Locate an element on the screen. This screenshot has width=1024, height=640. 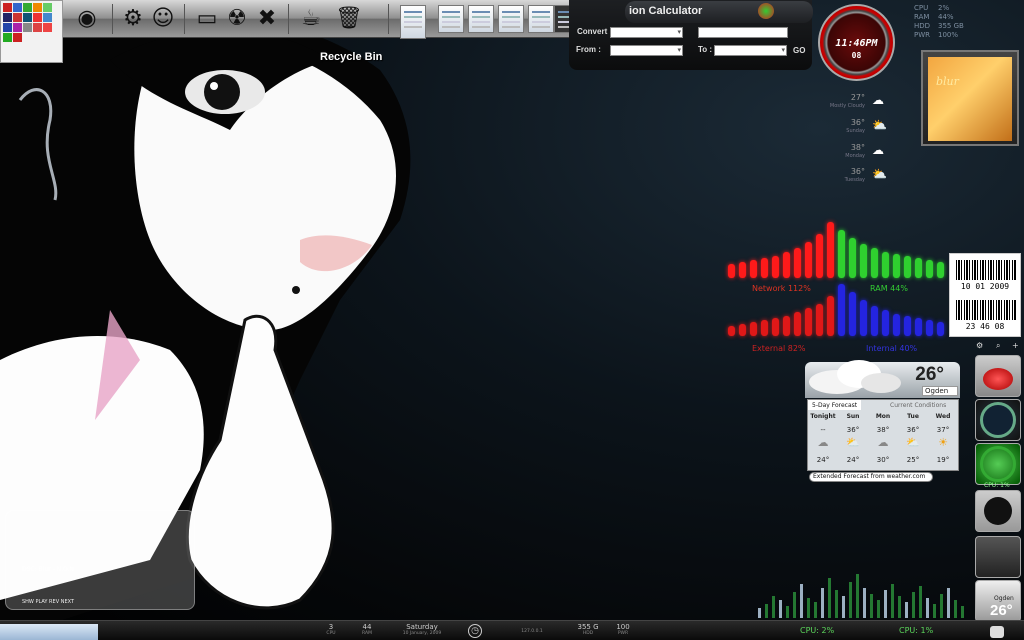
recycle-bin-icon: 🗑 is located at coordinates (349, 18).